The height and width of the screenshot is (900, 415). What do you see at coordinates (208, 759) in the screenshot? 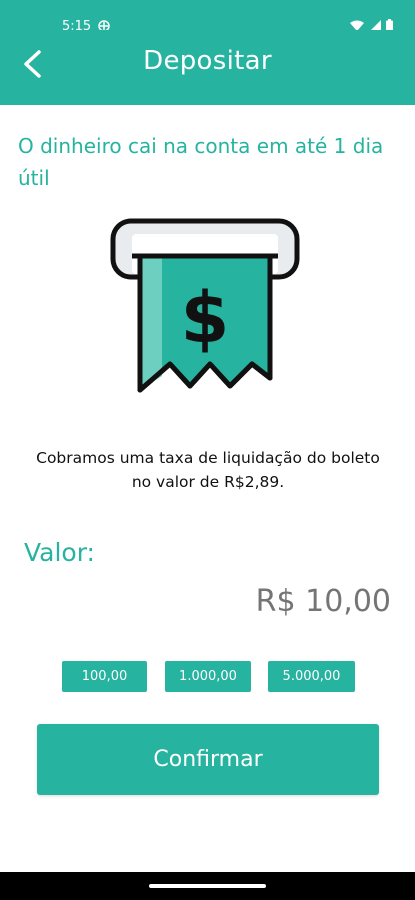
I see `confirm-button: Confirmar` at bounding box center [208, 759].